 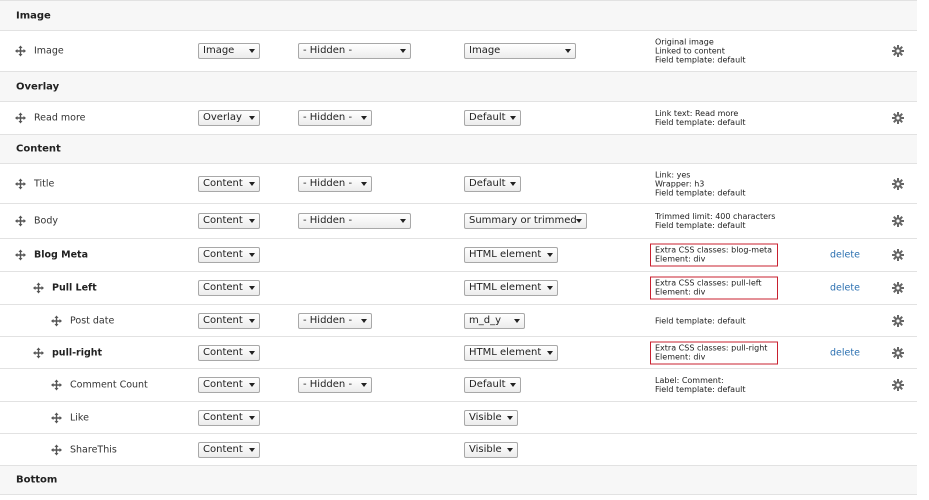 What do you see at coordinates (487, 183) in the screenshot?
I see `select-value: Default` at bounding box center [487, 183].